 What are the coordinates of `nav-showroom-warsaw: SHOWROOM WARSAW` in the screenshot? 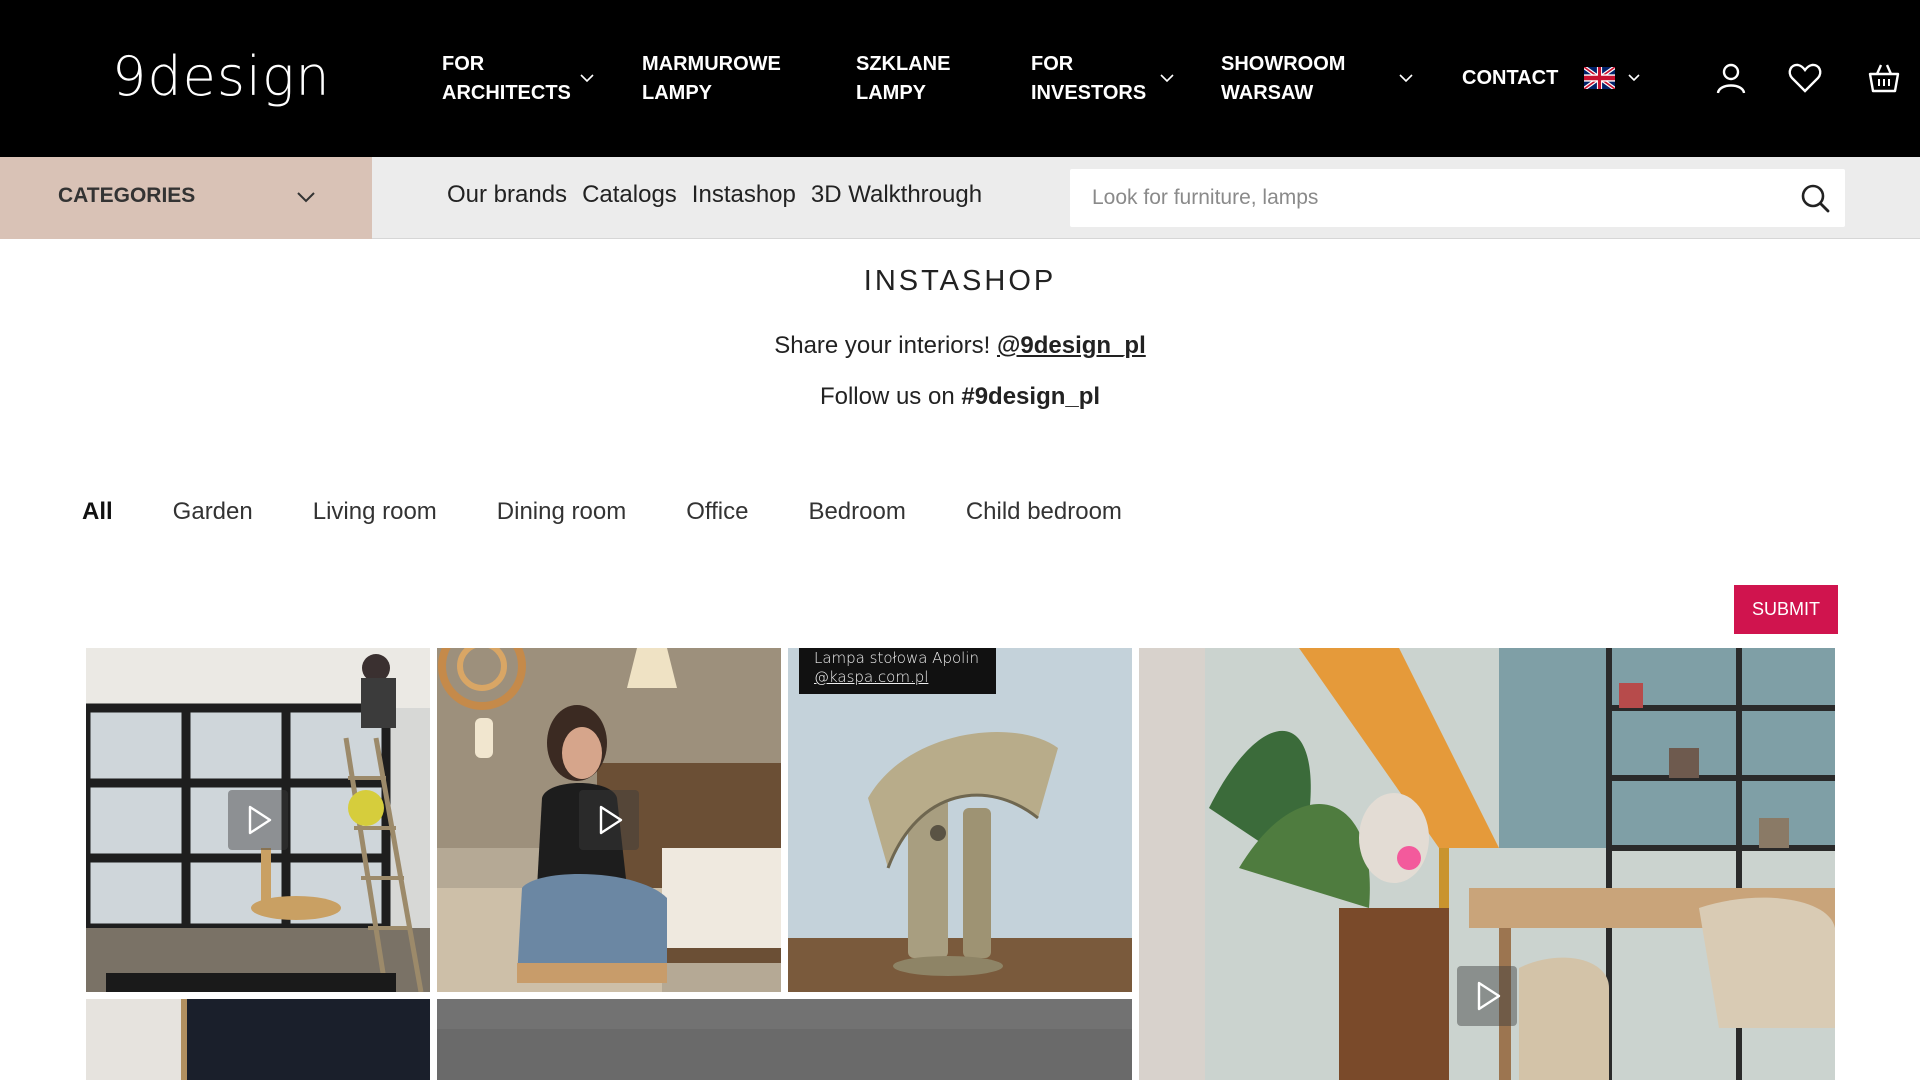 It's located at (1296, 79).